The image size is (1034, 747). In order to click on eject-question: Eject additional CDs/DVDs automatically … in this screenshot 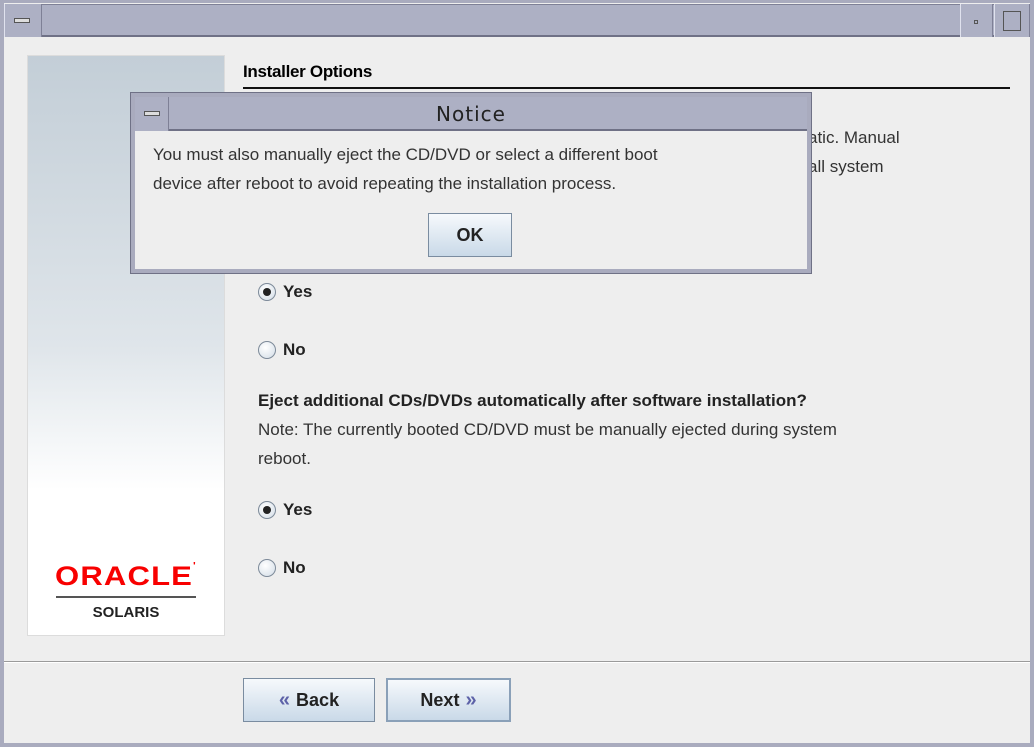, I will do `click(532, 400)`.